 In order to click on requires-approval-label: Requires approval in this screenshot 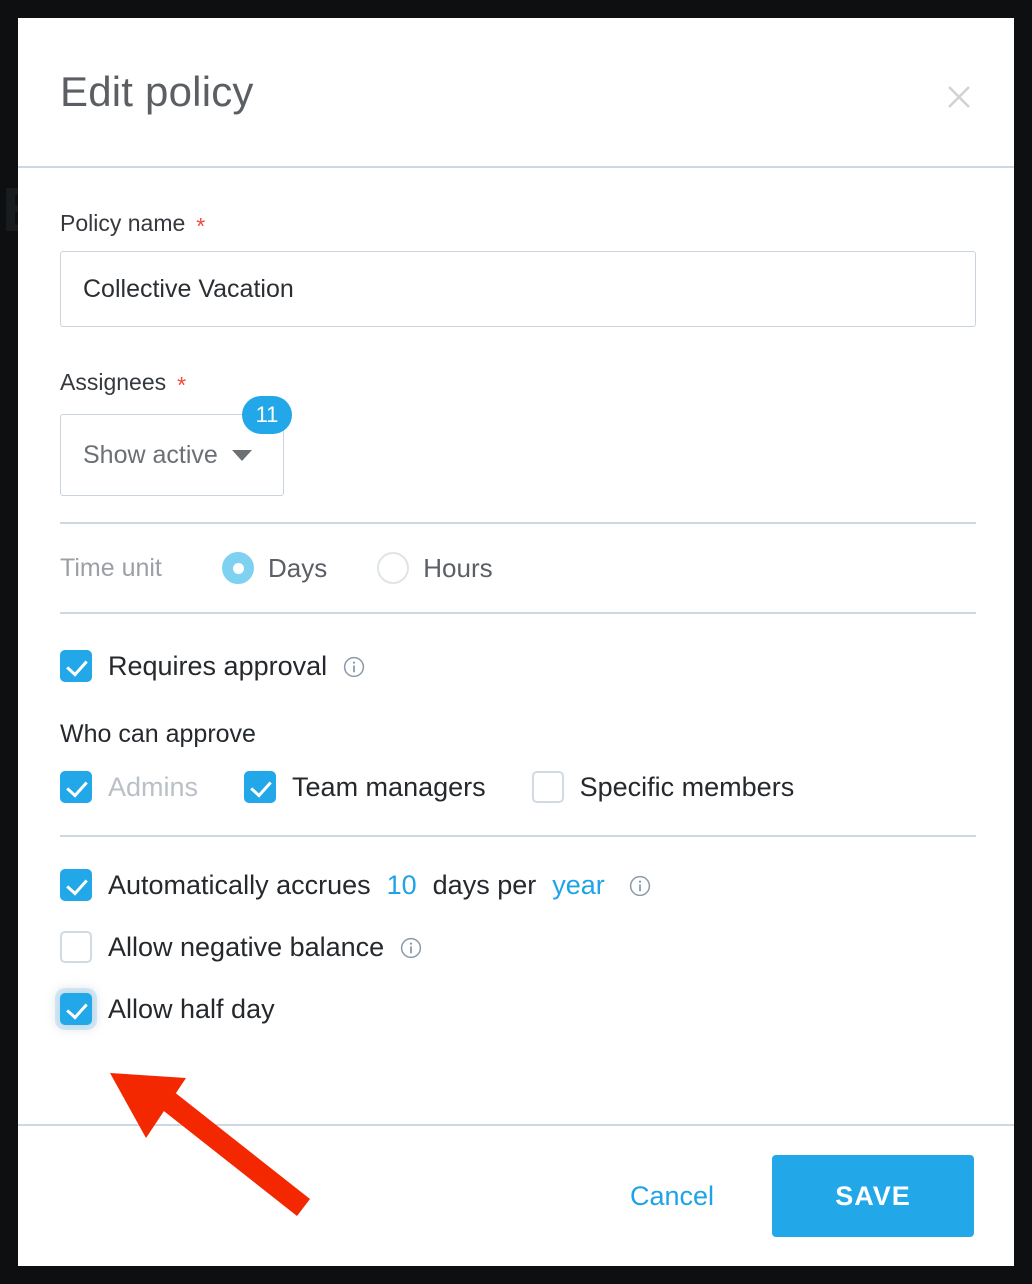, I will do `click(218, 665)`.